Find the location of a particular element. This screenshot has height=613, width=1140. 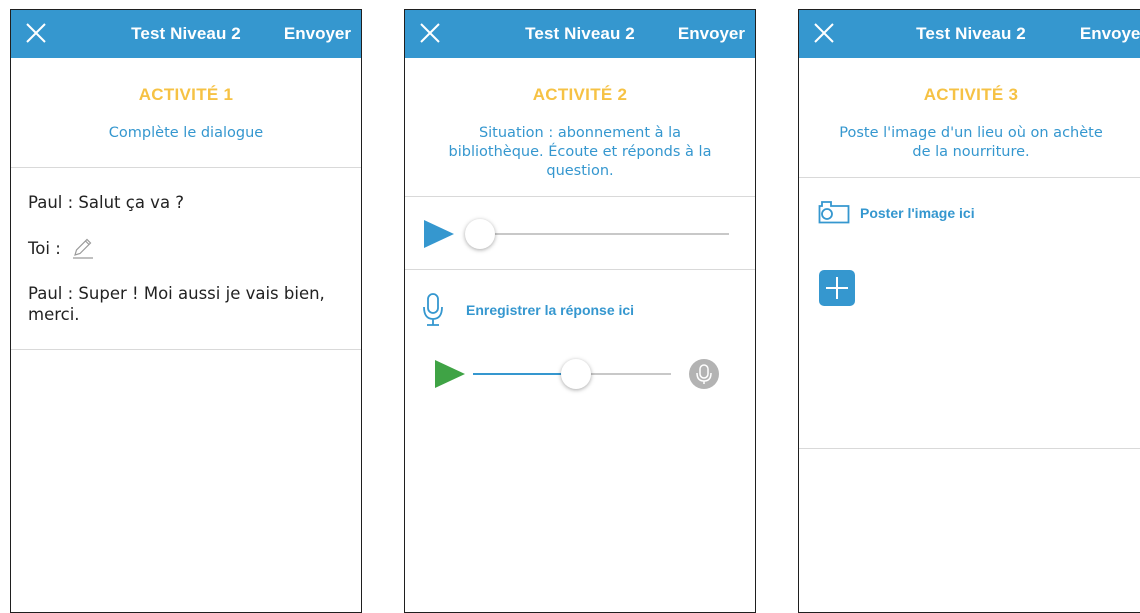

audio-track is located at coordinates (604, 234).